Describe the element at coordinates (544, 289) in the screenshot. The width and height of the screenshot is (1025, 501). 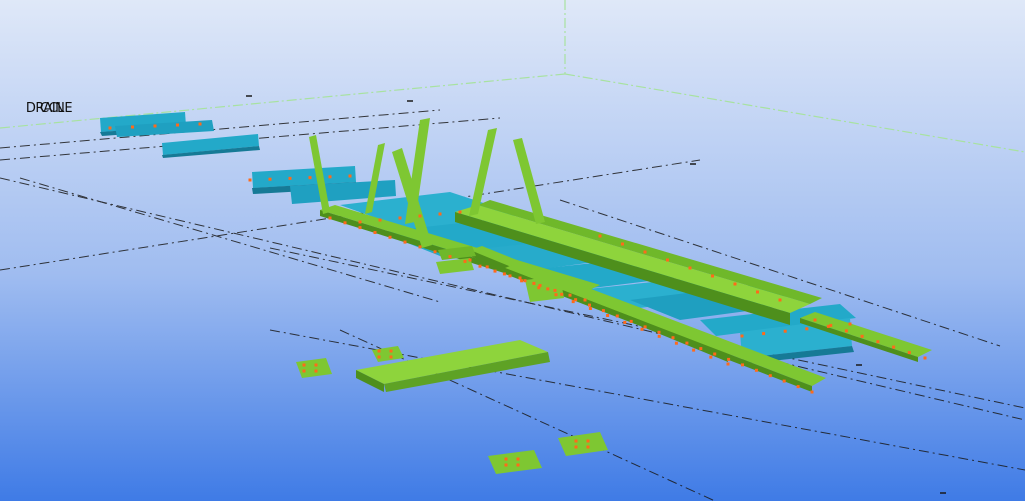
I see `plate` at that location.